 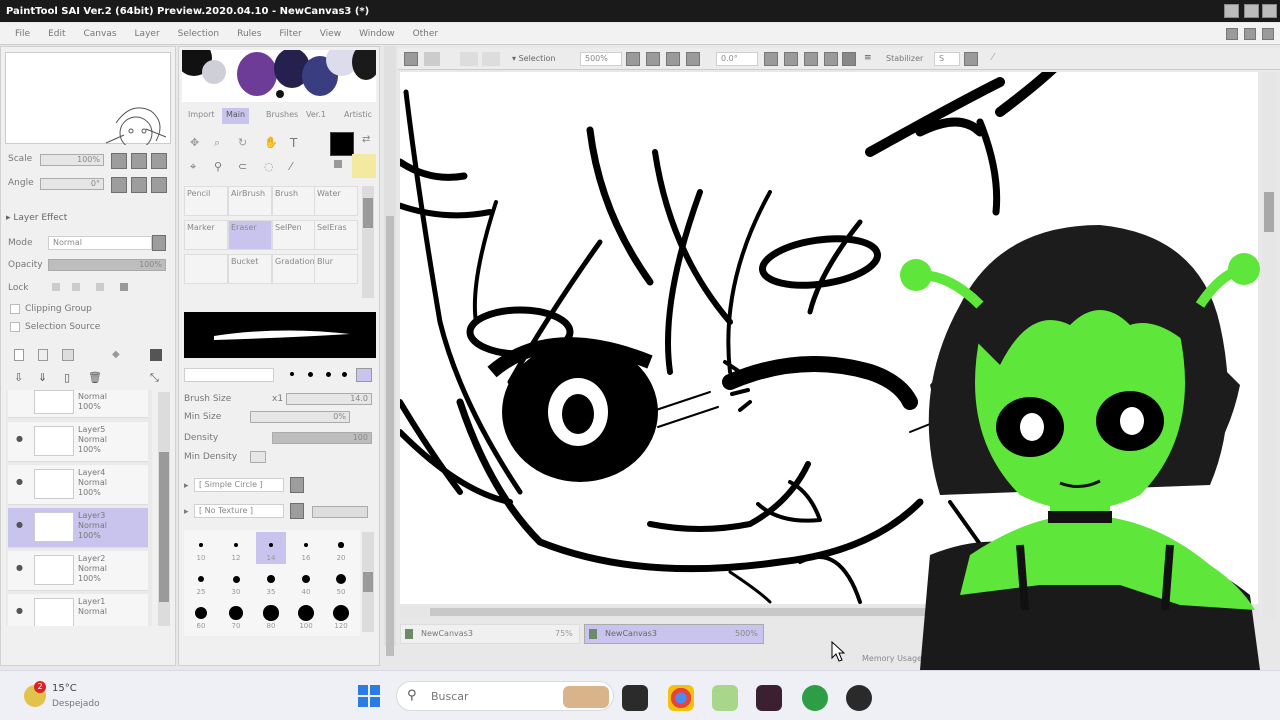 I want to click on rect-select-icon: ⌖, so click(x=193, y=167).